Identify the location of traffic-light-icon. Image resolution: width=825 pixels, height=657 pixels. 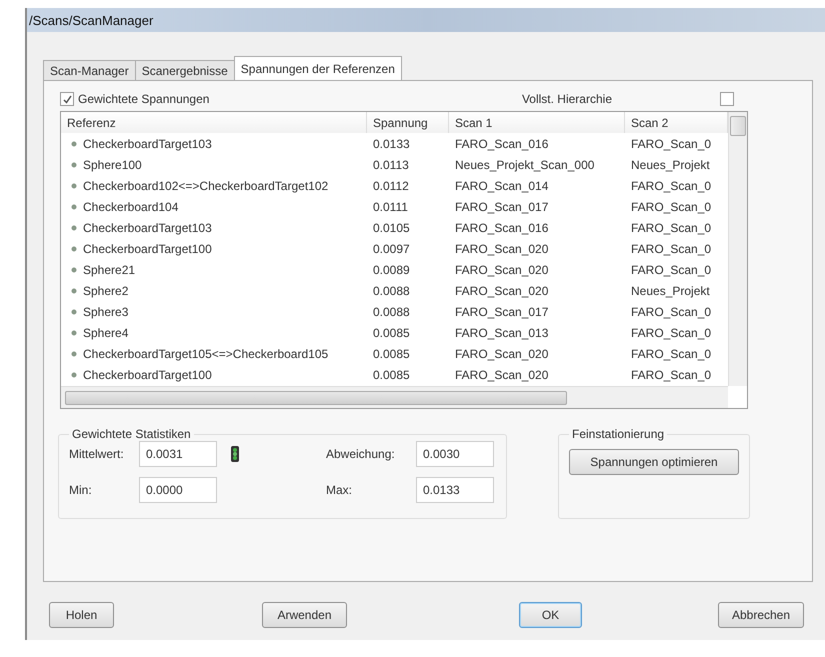
(235, 454).